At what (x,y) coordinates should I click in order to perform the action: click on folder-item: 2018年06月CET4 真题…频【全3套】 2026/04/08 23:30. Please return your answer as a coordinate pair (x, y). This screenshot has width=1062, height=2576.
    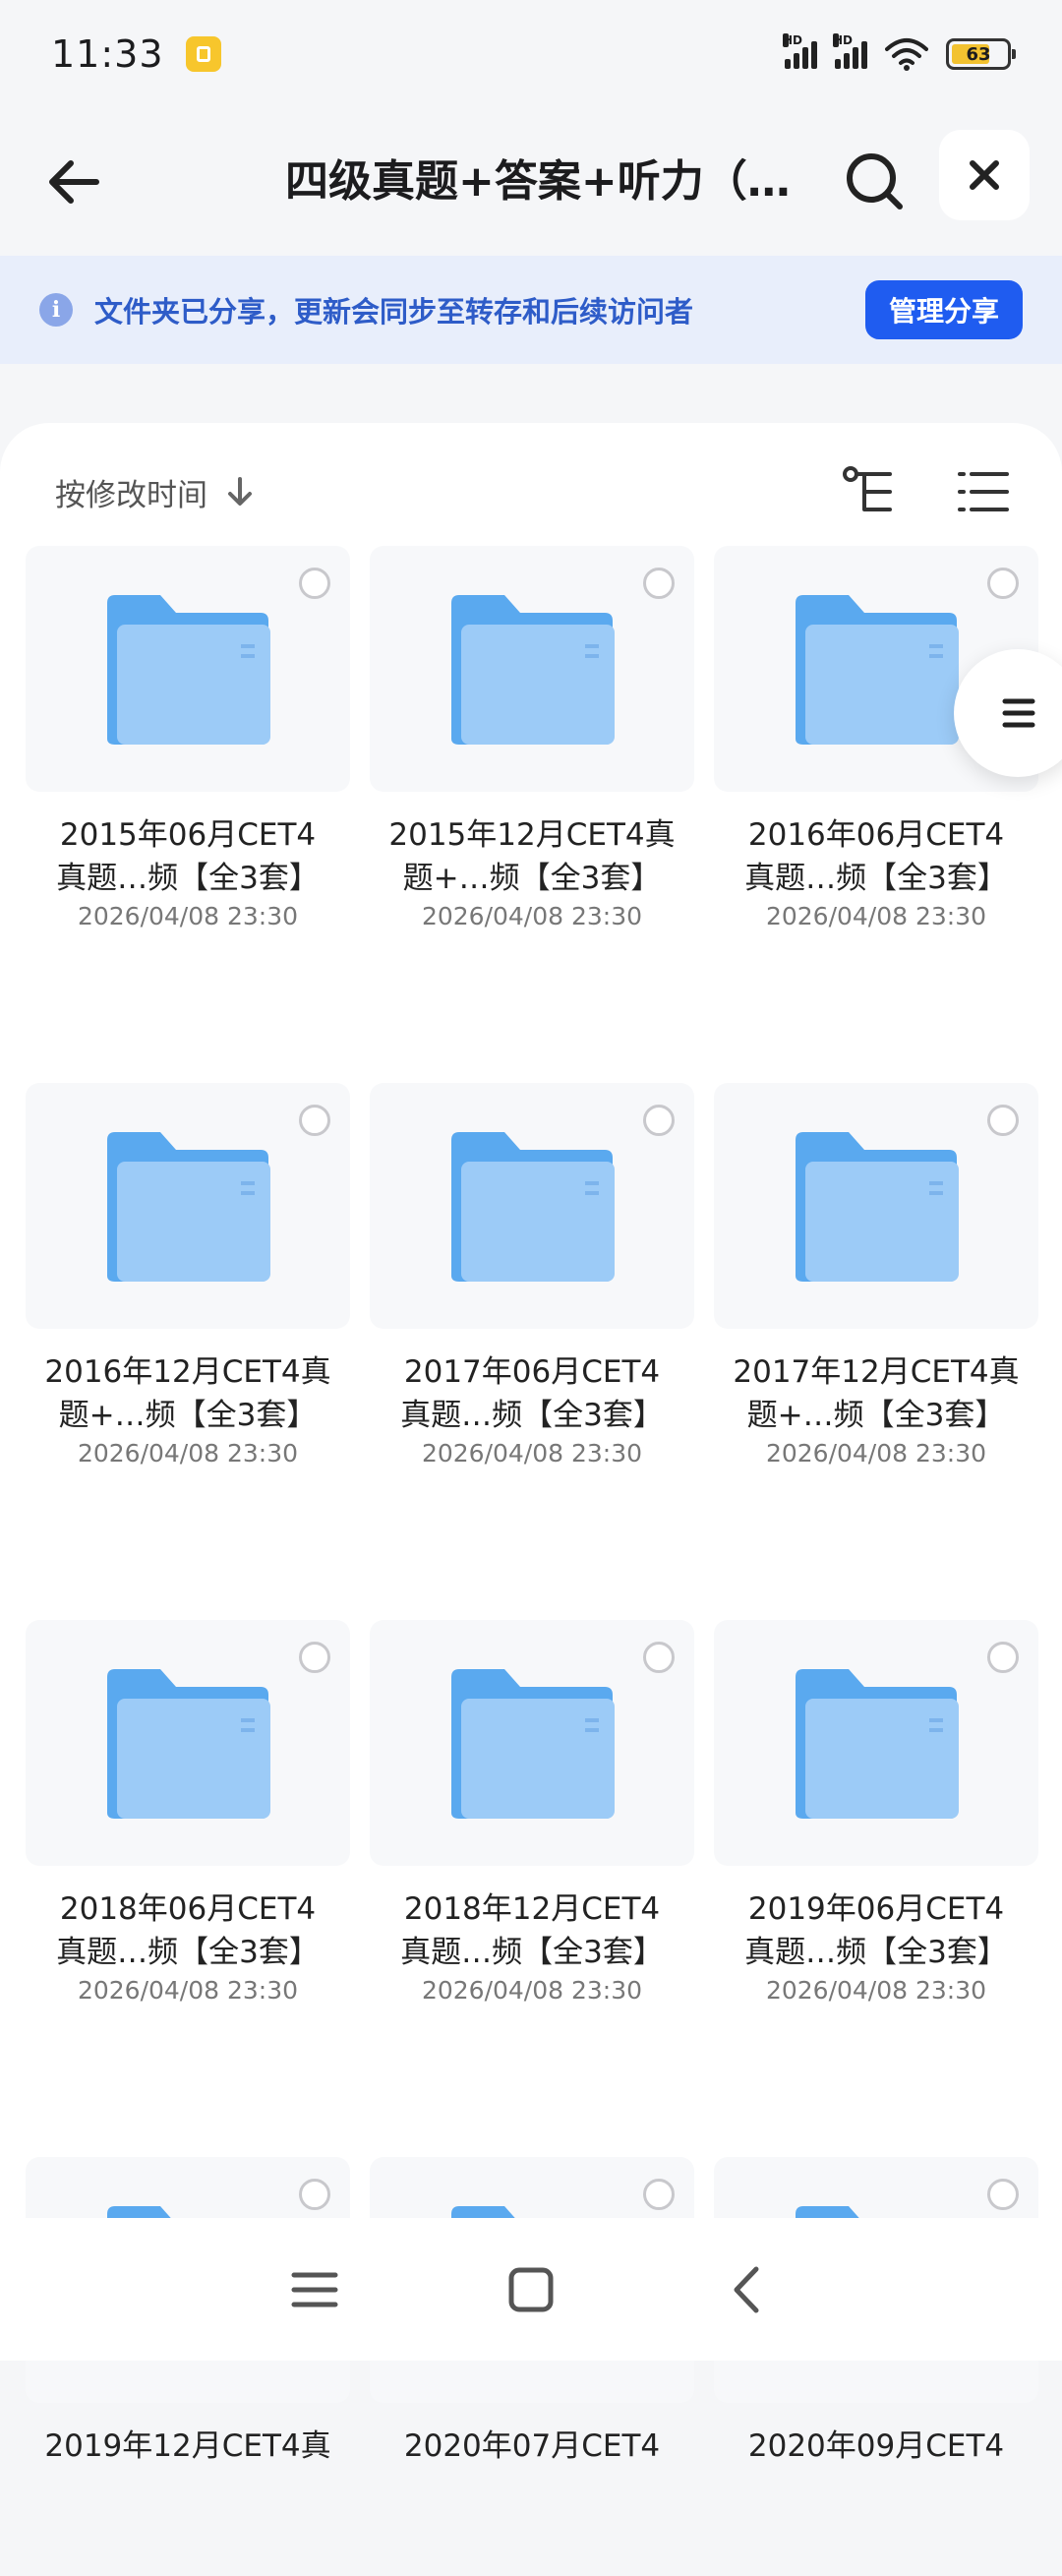
    Looking at the image, I should click on (188, 1830).